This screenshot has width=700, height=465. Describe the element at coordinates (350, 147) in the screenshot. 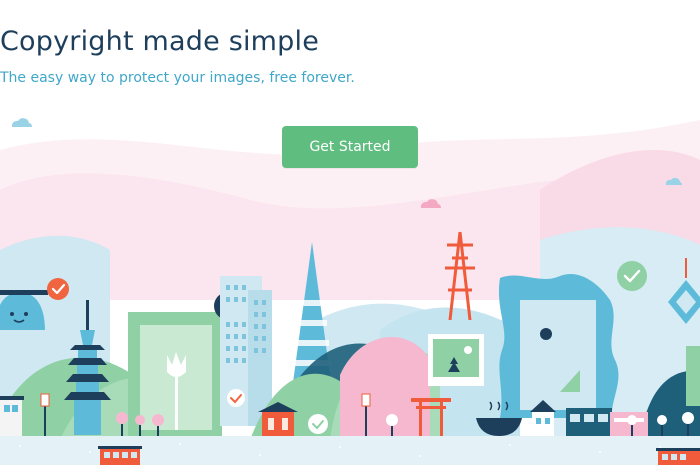

I see `get-started-button: Get Started` at that location.